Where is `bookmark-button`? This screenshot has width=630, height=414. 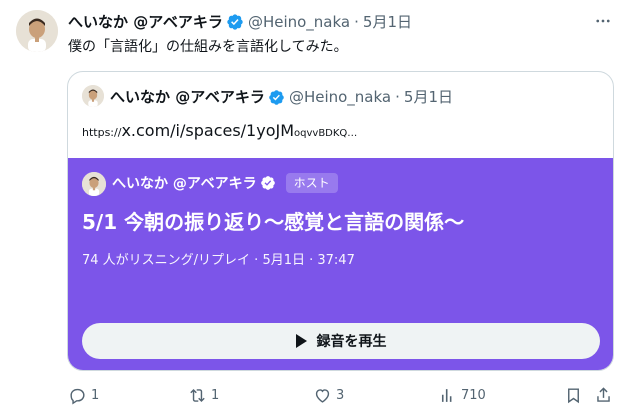
bookmark-button is located at coordinates (575, 395).